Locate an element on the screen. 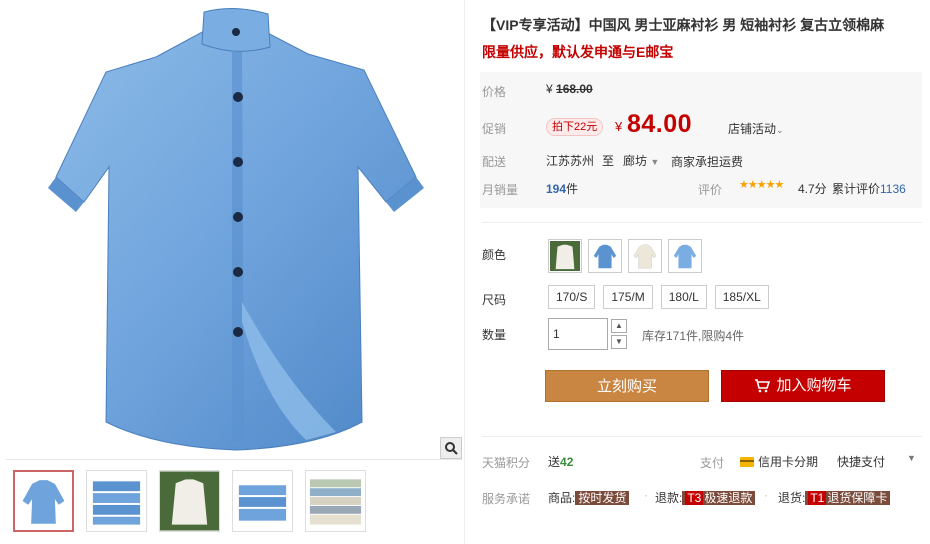 This screenshot has width=930, height=544. size-option-s: 170/S is located at coordinates (572, 297).